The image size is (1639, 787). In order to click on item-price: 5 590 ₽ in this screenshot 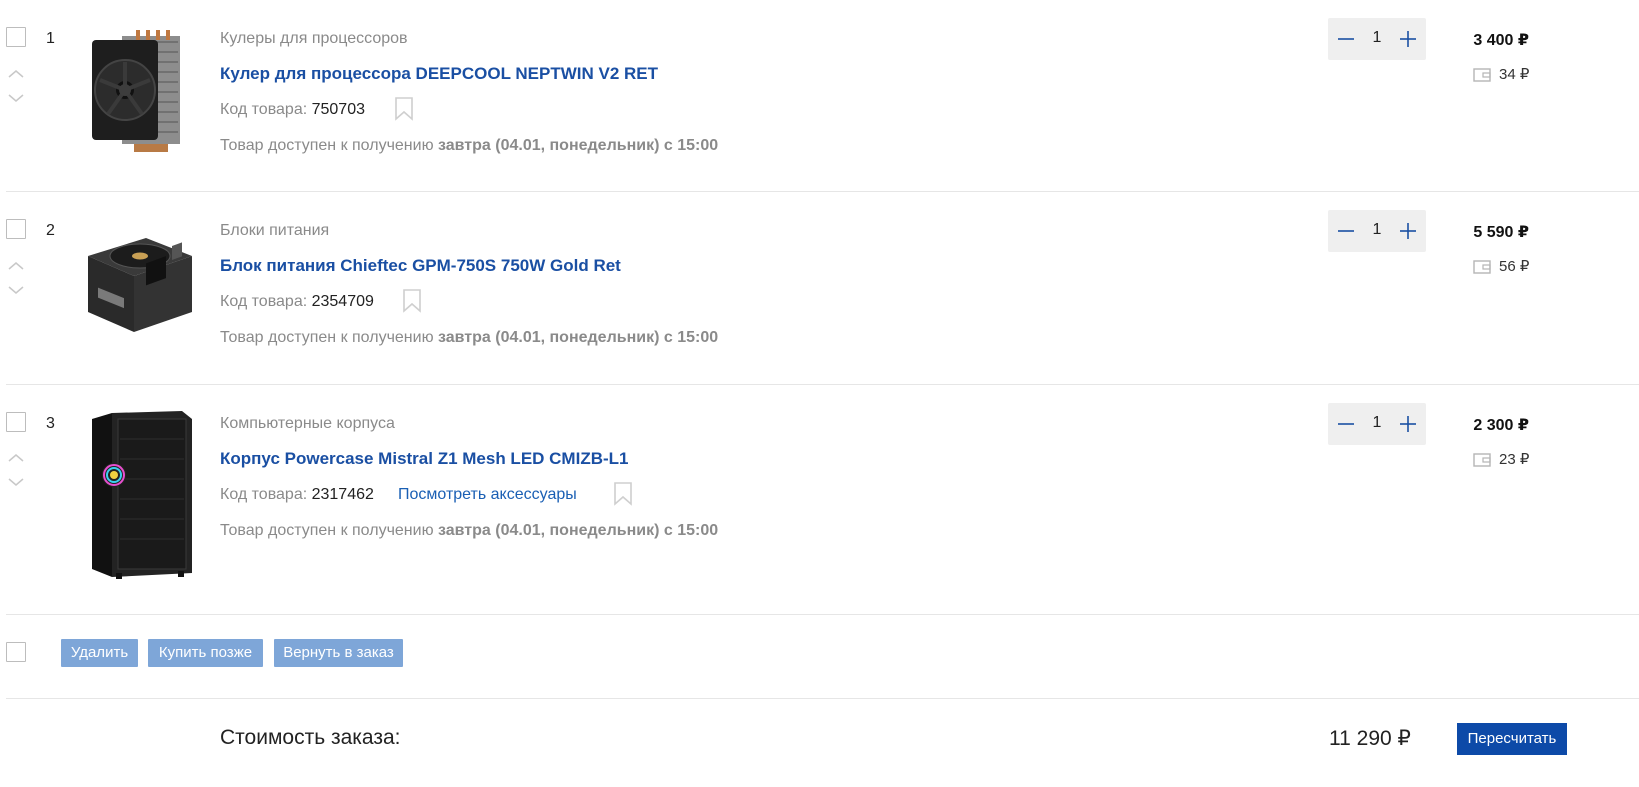, I will do `click(1501, 232)`.